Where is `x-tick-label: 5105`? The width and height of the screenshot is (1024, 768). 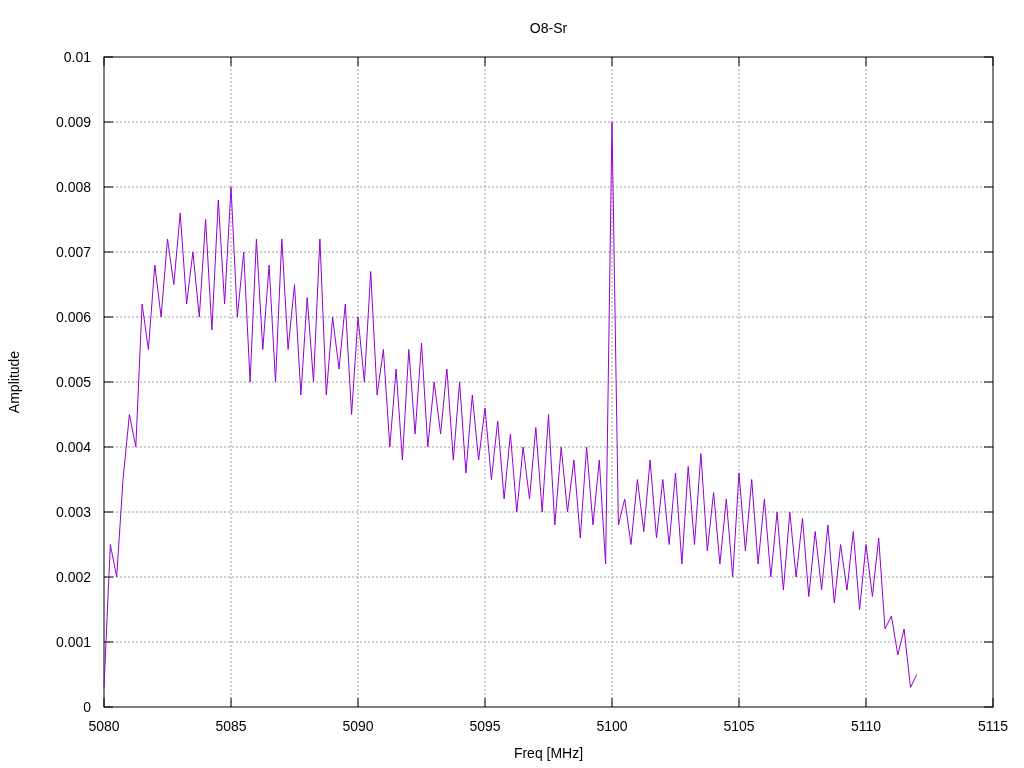
x-tick-label: 5105 is located at coordinates (739, 726).